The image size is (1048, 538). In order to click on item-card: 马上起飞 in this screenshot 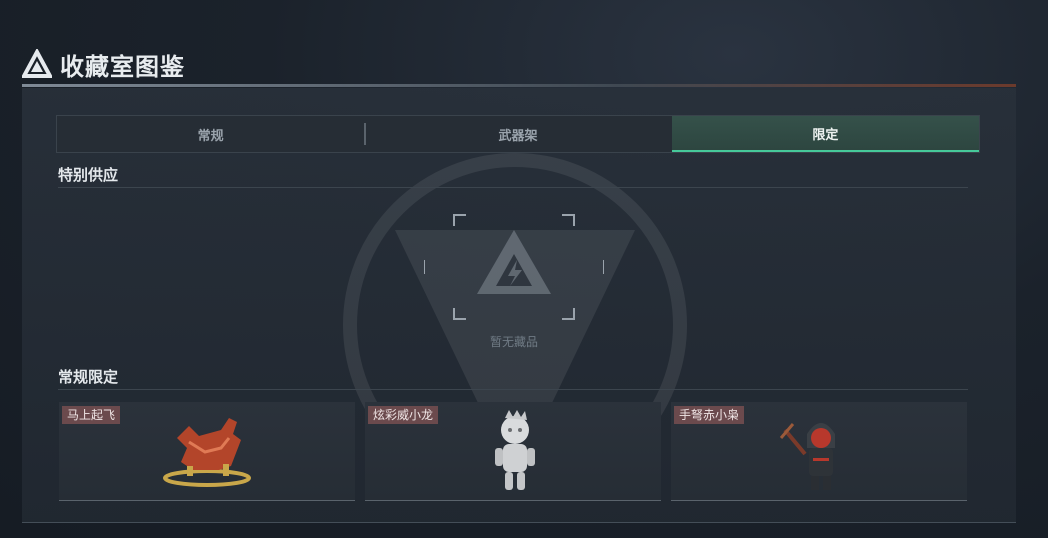, I will do `click(207, 451)`.